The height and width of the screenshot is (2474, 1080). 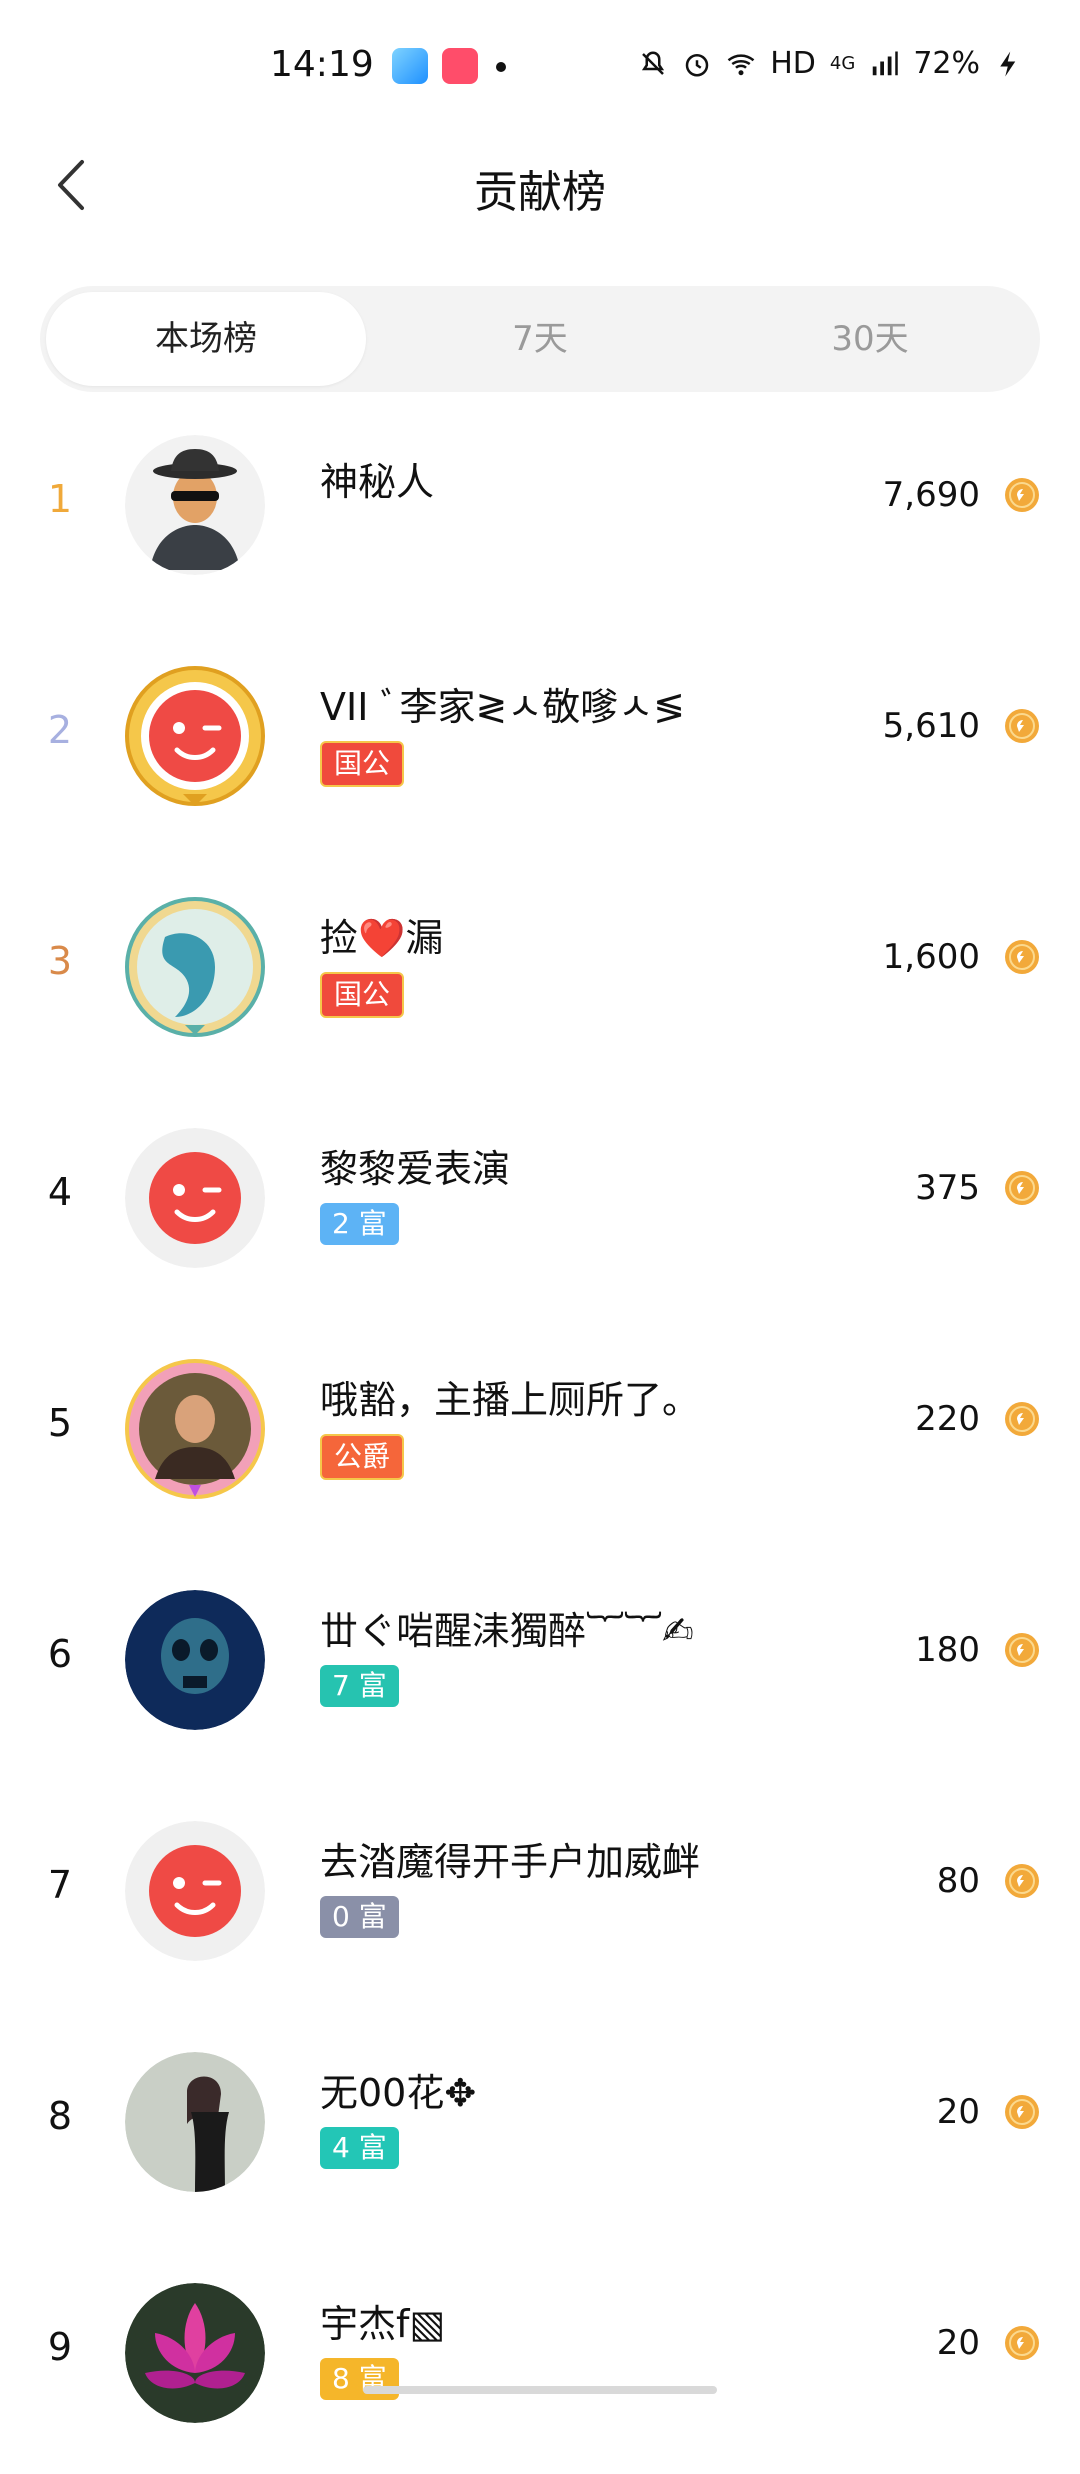 What do you see at coordinates (793, 63) in the screenshot?
I see `network-label: HD` at bounding box center [793, 63].